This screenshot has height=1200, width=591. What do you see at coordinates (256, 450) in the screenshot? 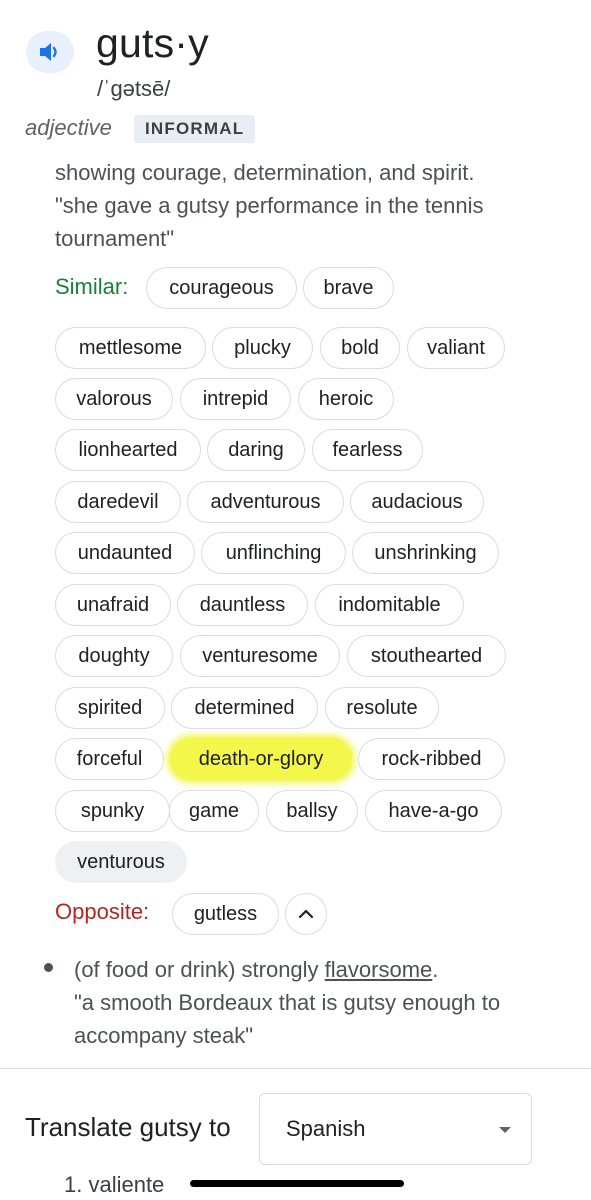
I see `similar-word-chip: daring` at bounding box center [256, 450].